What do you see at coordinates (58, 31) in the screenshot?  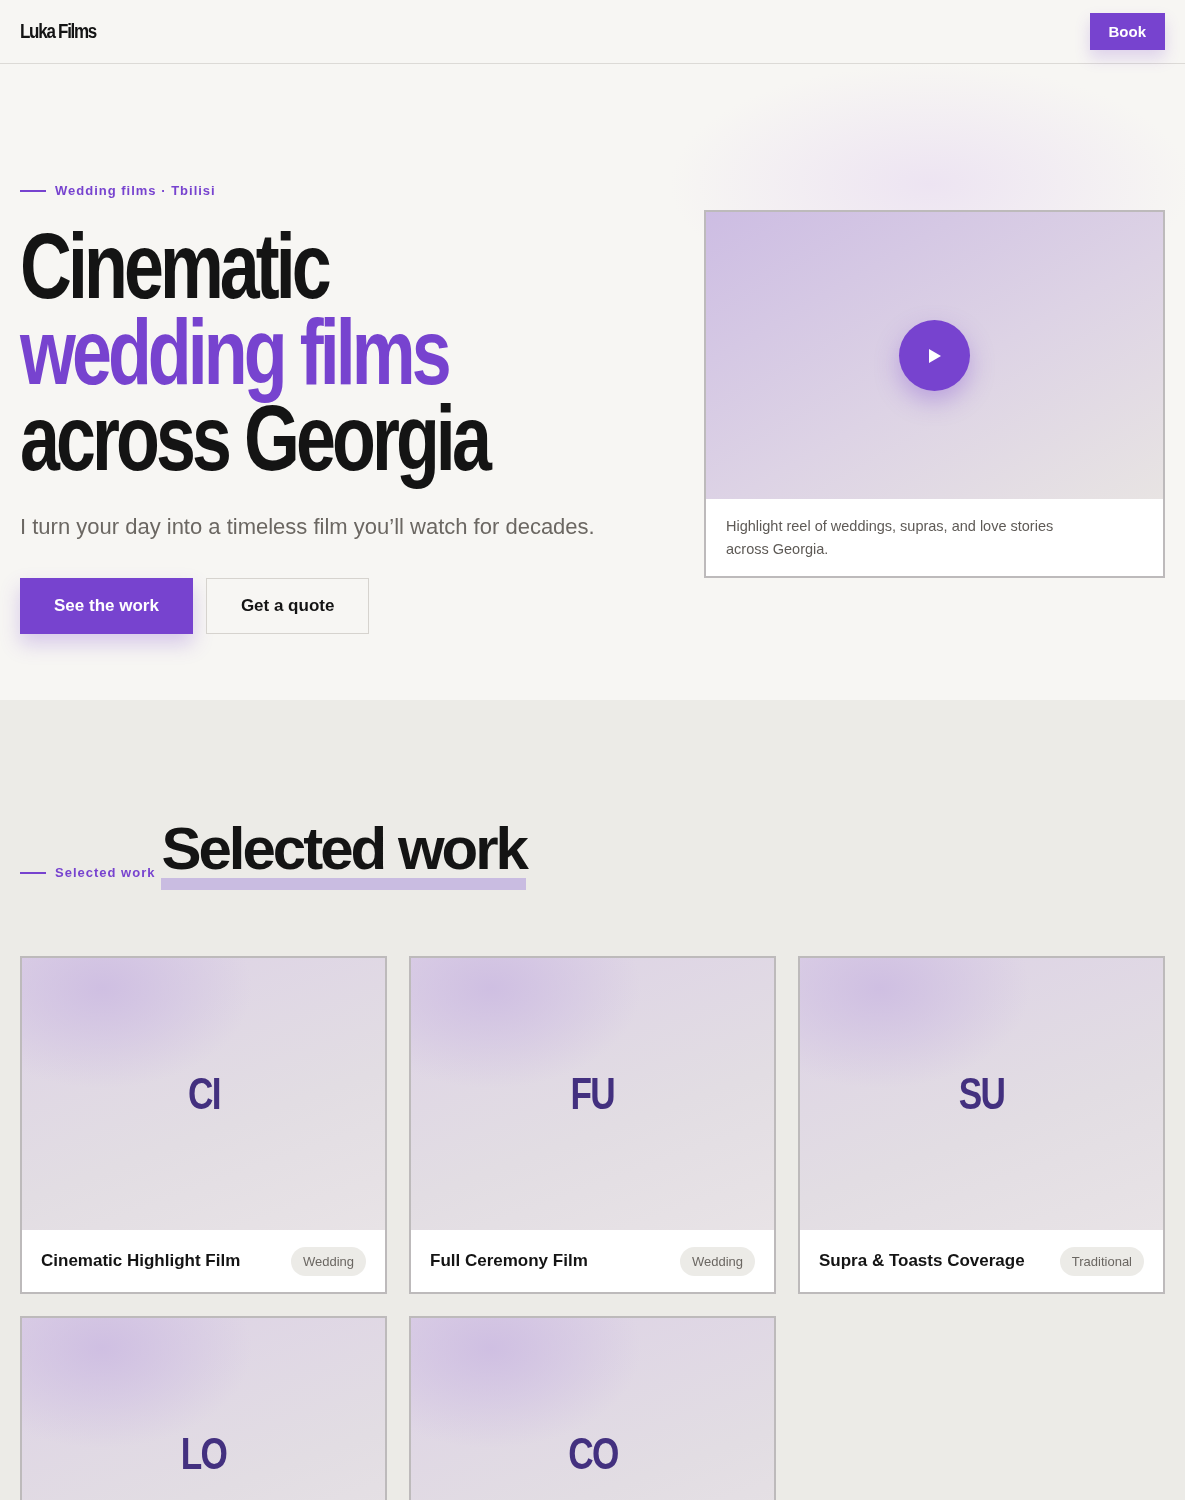 I see `logo: Luka Films` at bounding box center [58, 31].